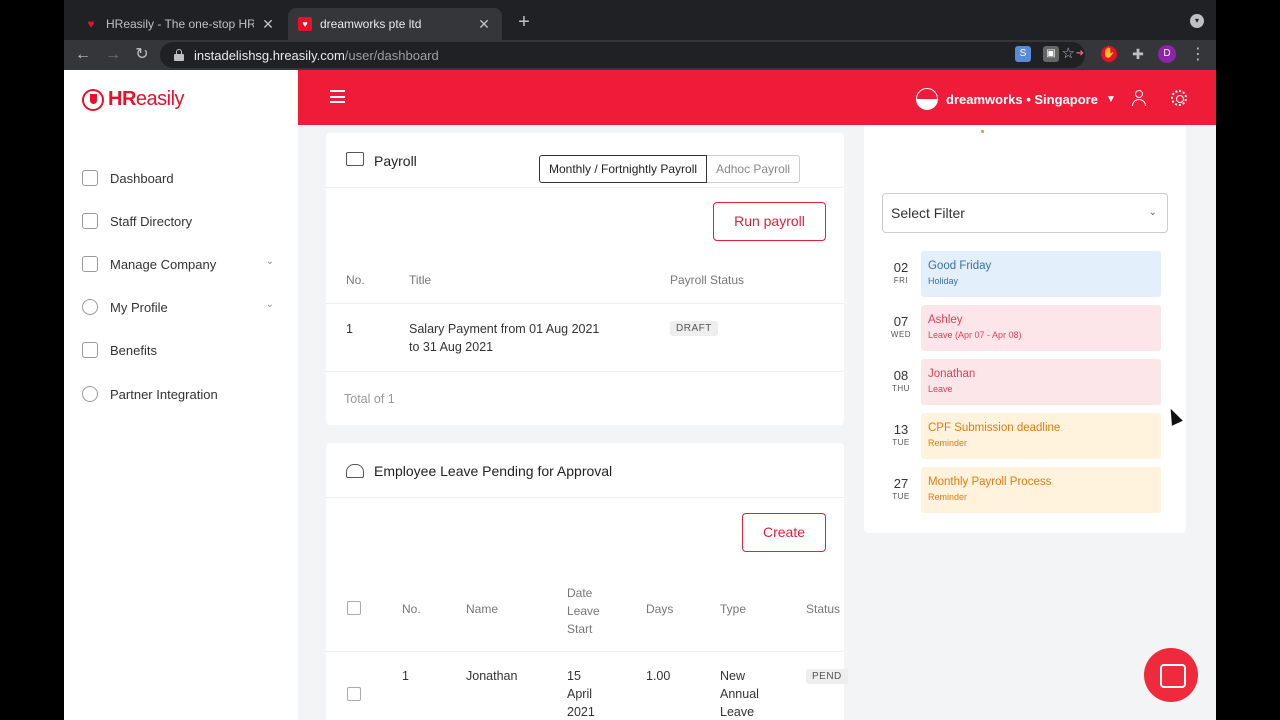  I want to click on logo: HReasily, so click(133, 99).